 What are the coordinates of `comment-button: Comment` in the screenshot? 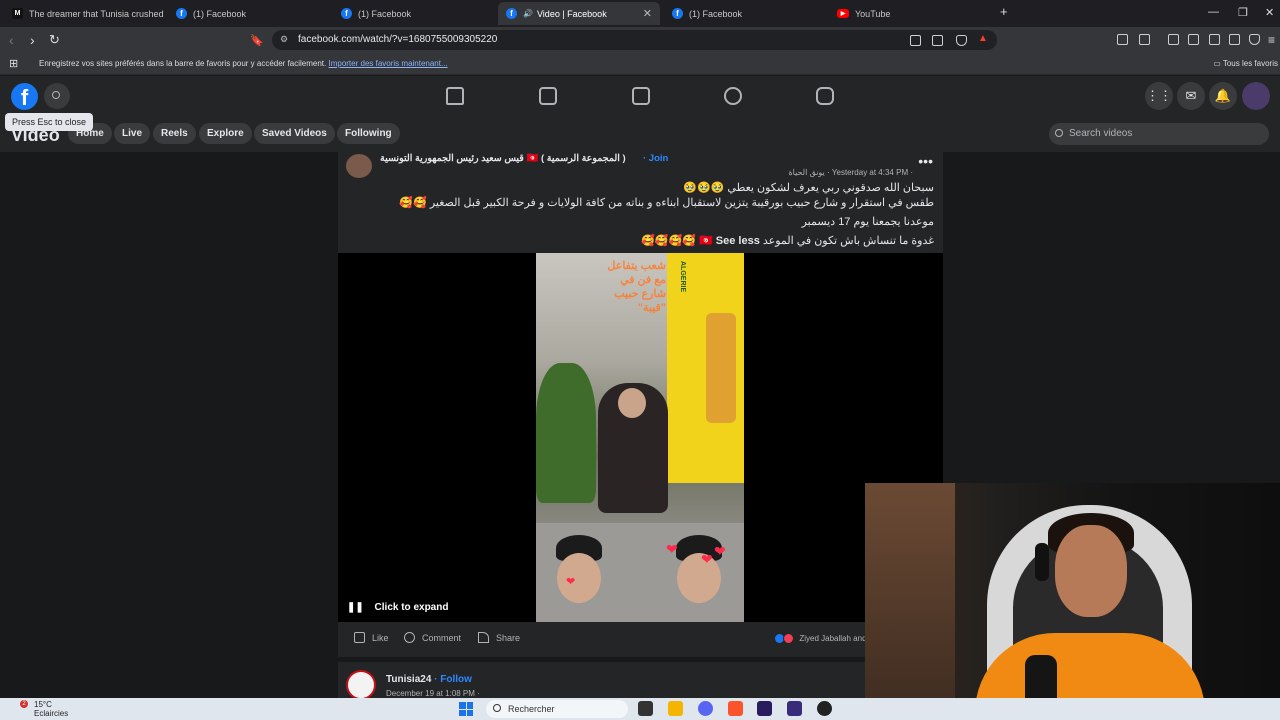 It's located at (432, 637).